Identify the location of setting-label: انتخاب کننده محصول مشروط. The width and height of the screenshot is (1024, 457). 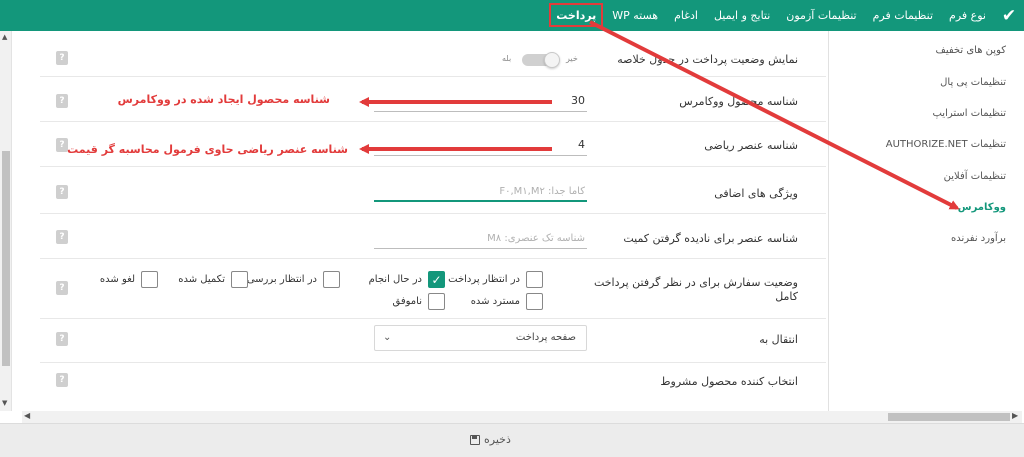
(729, 381).